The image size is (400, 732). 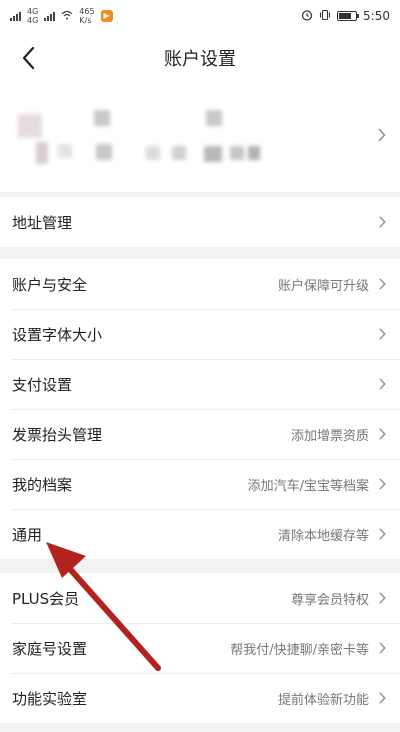 What do you see at coordinates (27, 534) in the screenshot?
I see `row-label: 通用` at bounding box center [27, 534].